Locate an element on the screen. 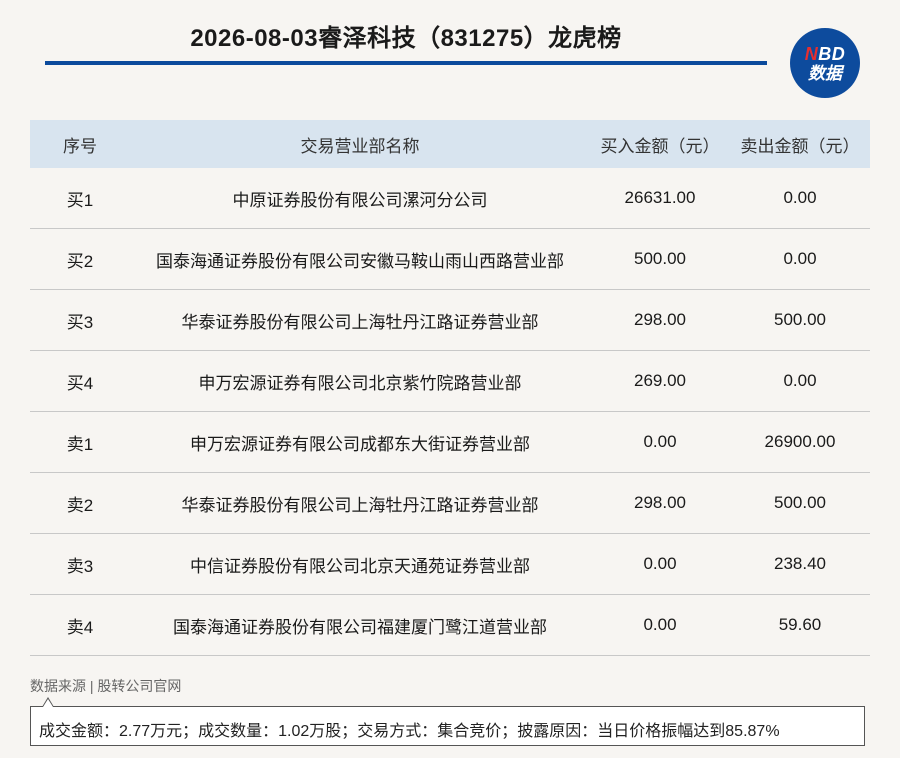  cell-buy-amount: 269.00 is located at coordinates (660, 380).